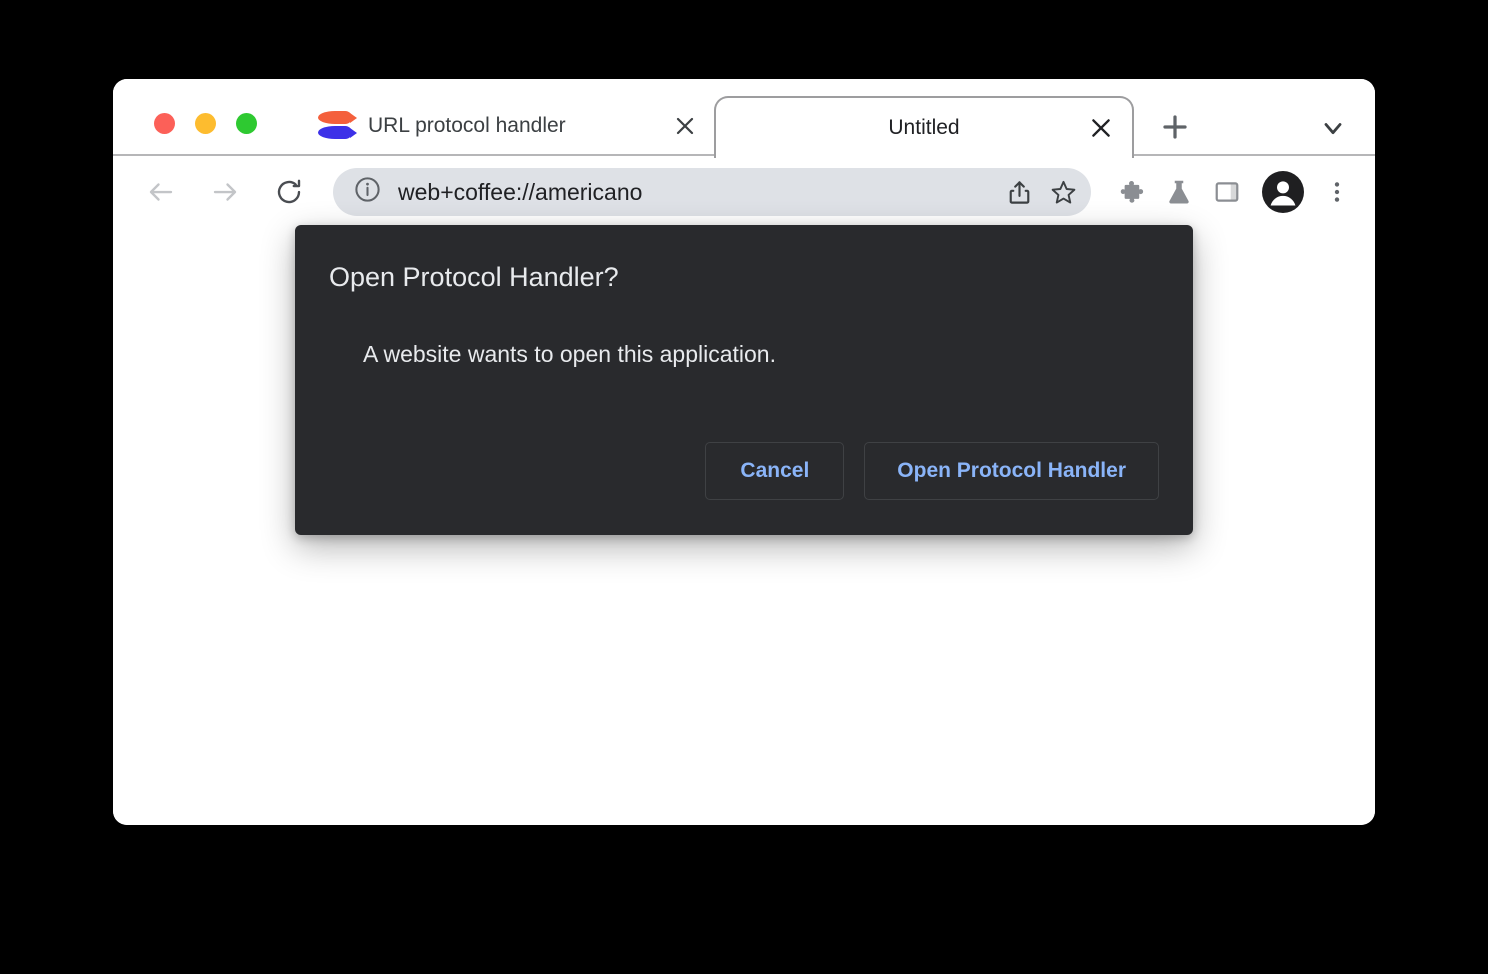 This screenshot has width=1488, height=974. I want to click on maximize-window-button, so click(246, 123).